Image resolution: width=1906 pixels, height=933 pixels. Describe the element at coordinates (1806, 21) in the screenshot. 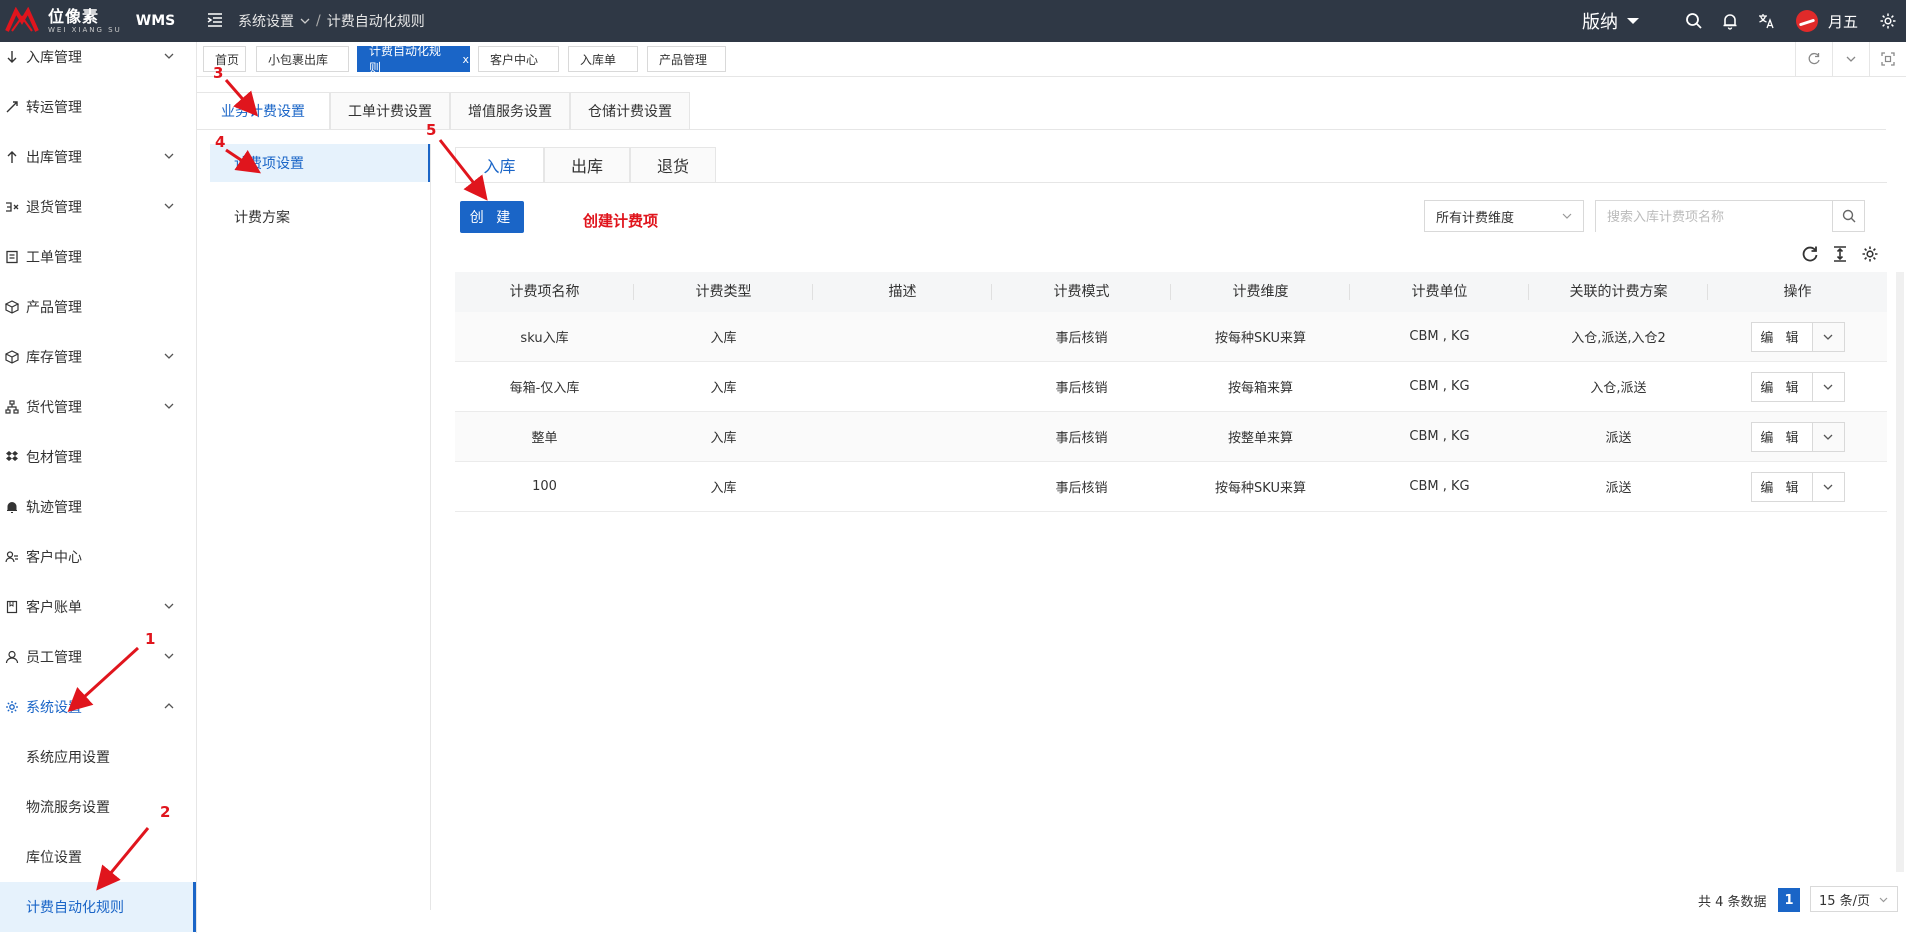

I see `avatar` at that location.